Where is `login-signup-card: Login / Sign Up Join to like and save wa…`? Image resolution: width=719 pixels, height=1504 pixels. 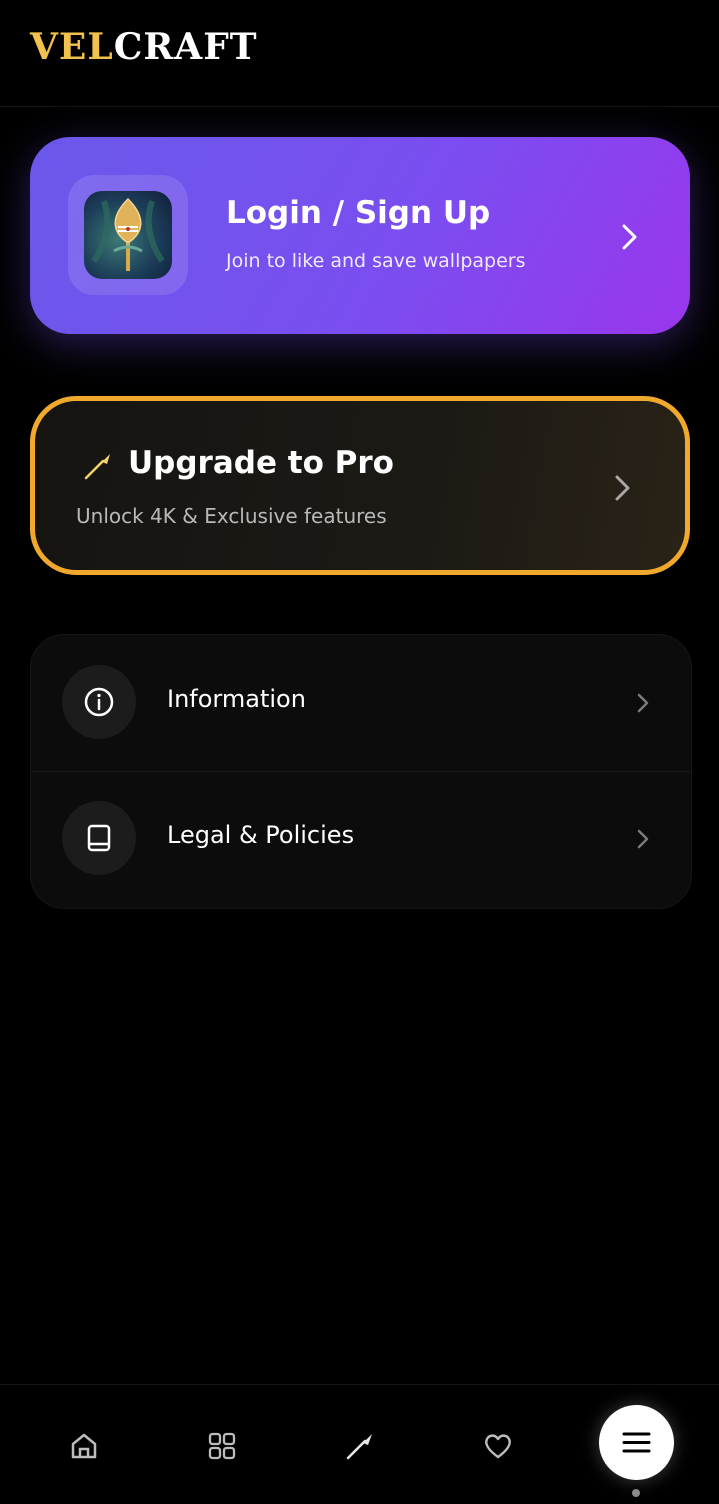
login-signup-card: Login / Sign Up Join to like and save wa… is located at coordinates (360, 235).